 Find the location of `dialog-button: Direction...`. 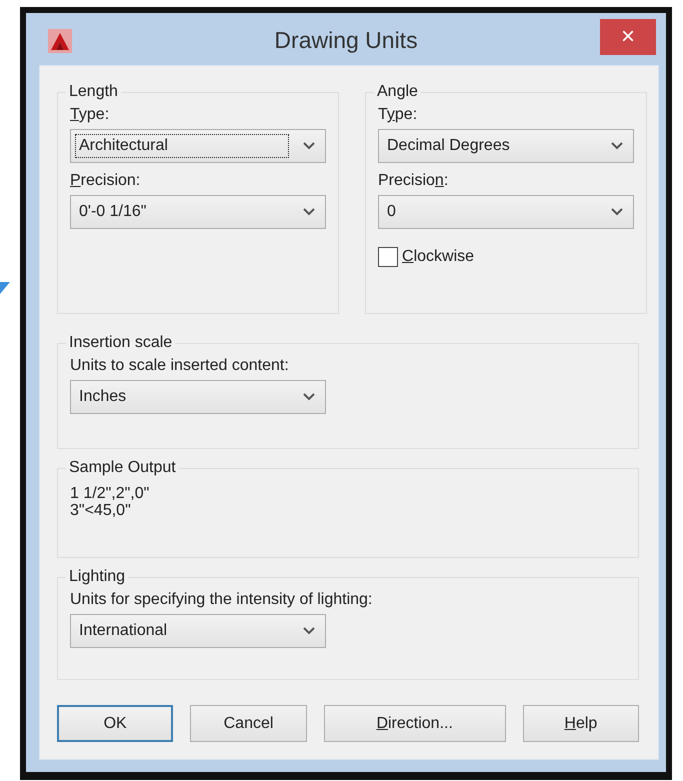

dialog-button: Direction... is located at coordinates (415, 723).